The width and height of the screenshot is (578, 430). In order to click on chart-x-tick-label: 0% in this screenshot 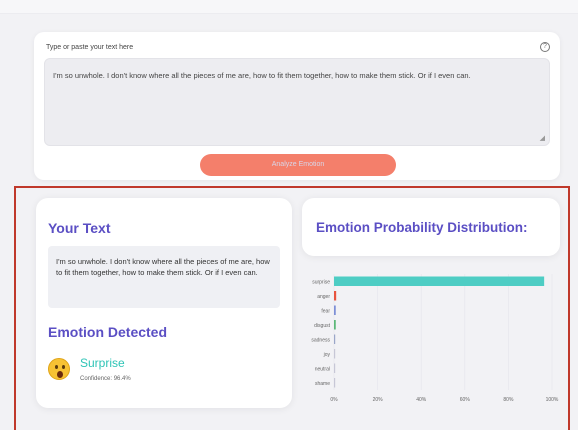, I will do `click(334, 400)`.